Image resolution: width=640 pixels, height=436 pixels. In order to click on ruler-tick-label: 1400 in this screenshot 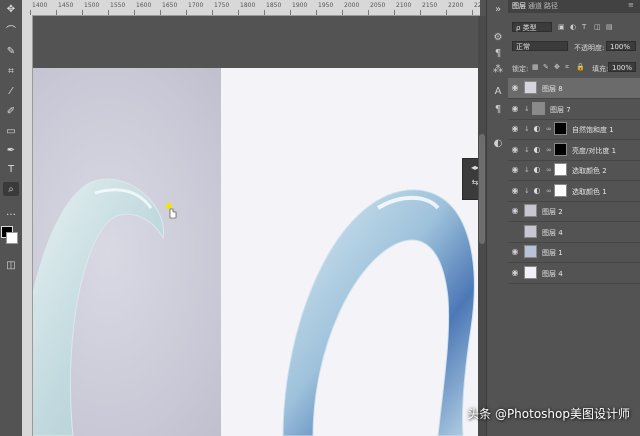, I will do `click(40, 5)`.